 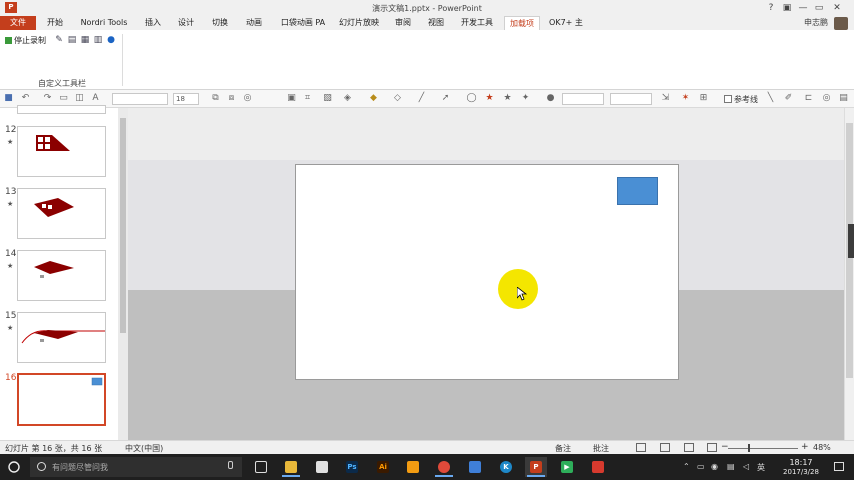 What do you see at coordinates (471, 98) in the screenshot?
I see `circle-icon: ◯` at bounding box center [471, 98].